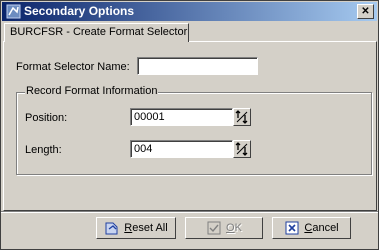  I want to click on position-spin-button, so click(242, 117).